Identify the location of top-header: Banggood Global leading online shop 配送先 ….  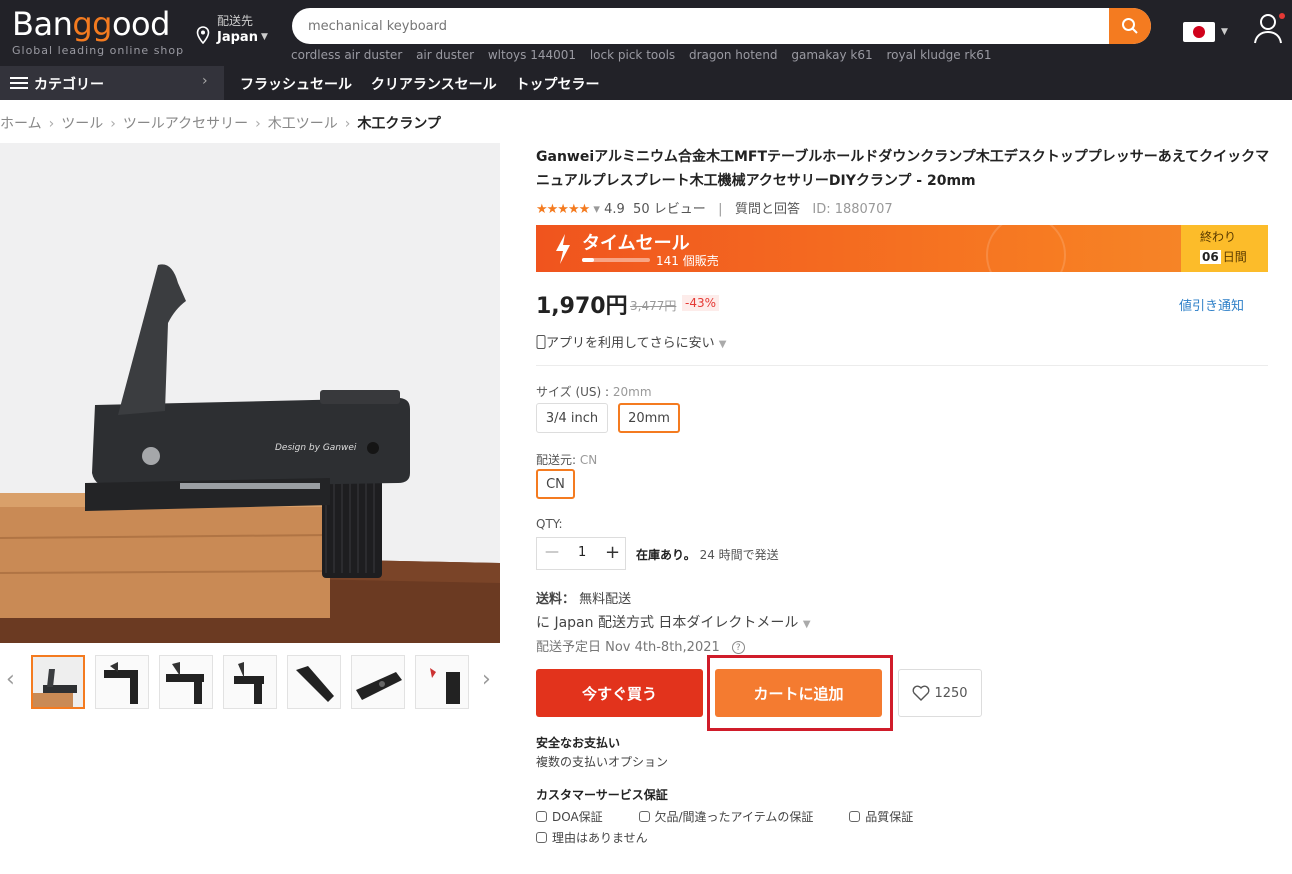
(646, 33).